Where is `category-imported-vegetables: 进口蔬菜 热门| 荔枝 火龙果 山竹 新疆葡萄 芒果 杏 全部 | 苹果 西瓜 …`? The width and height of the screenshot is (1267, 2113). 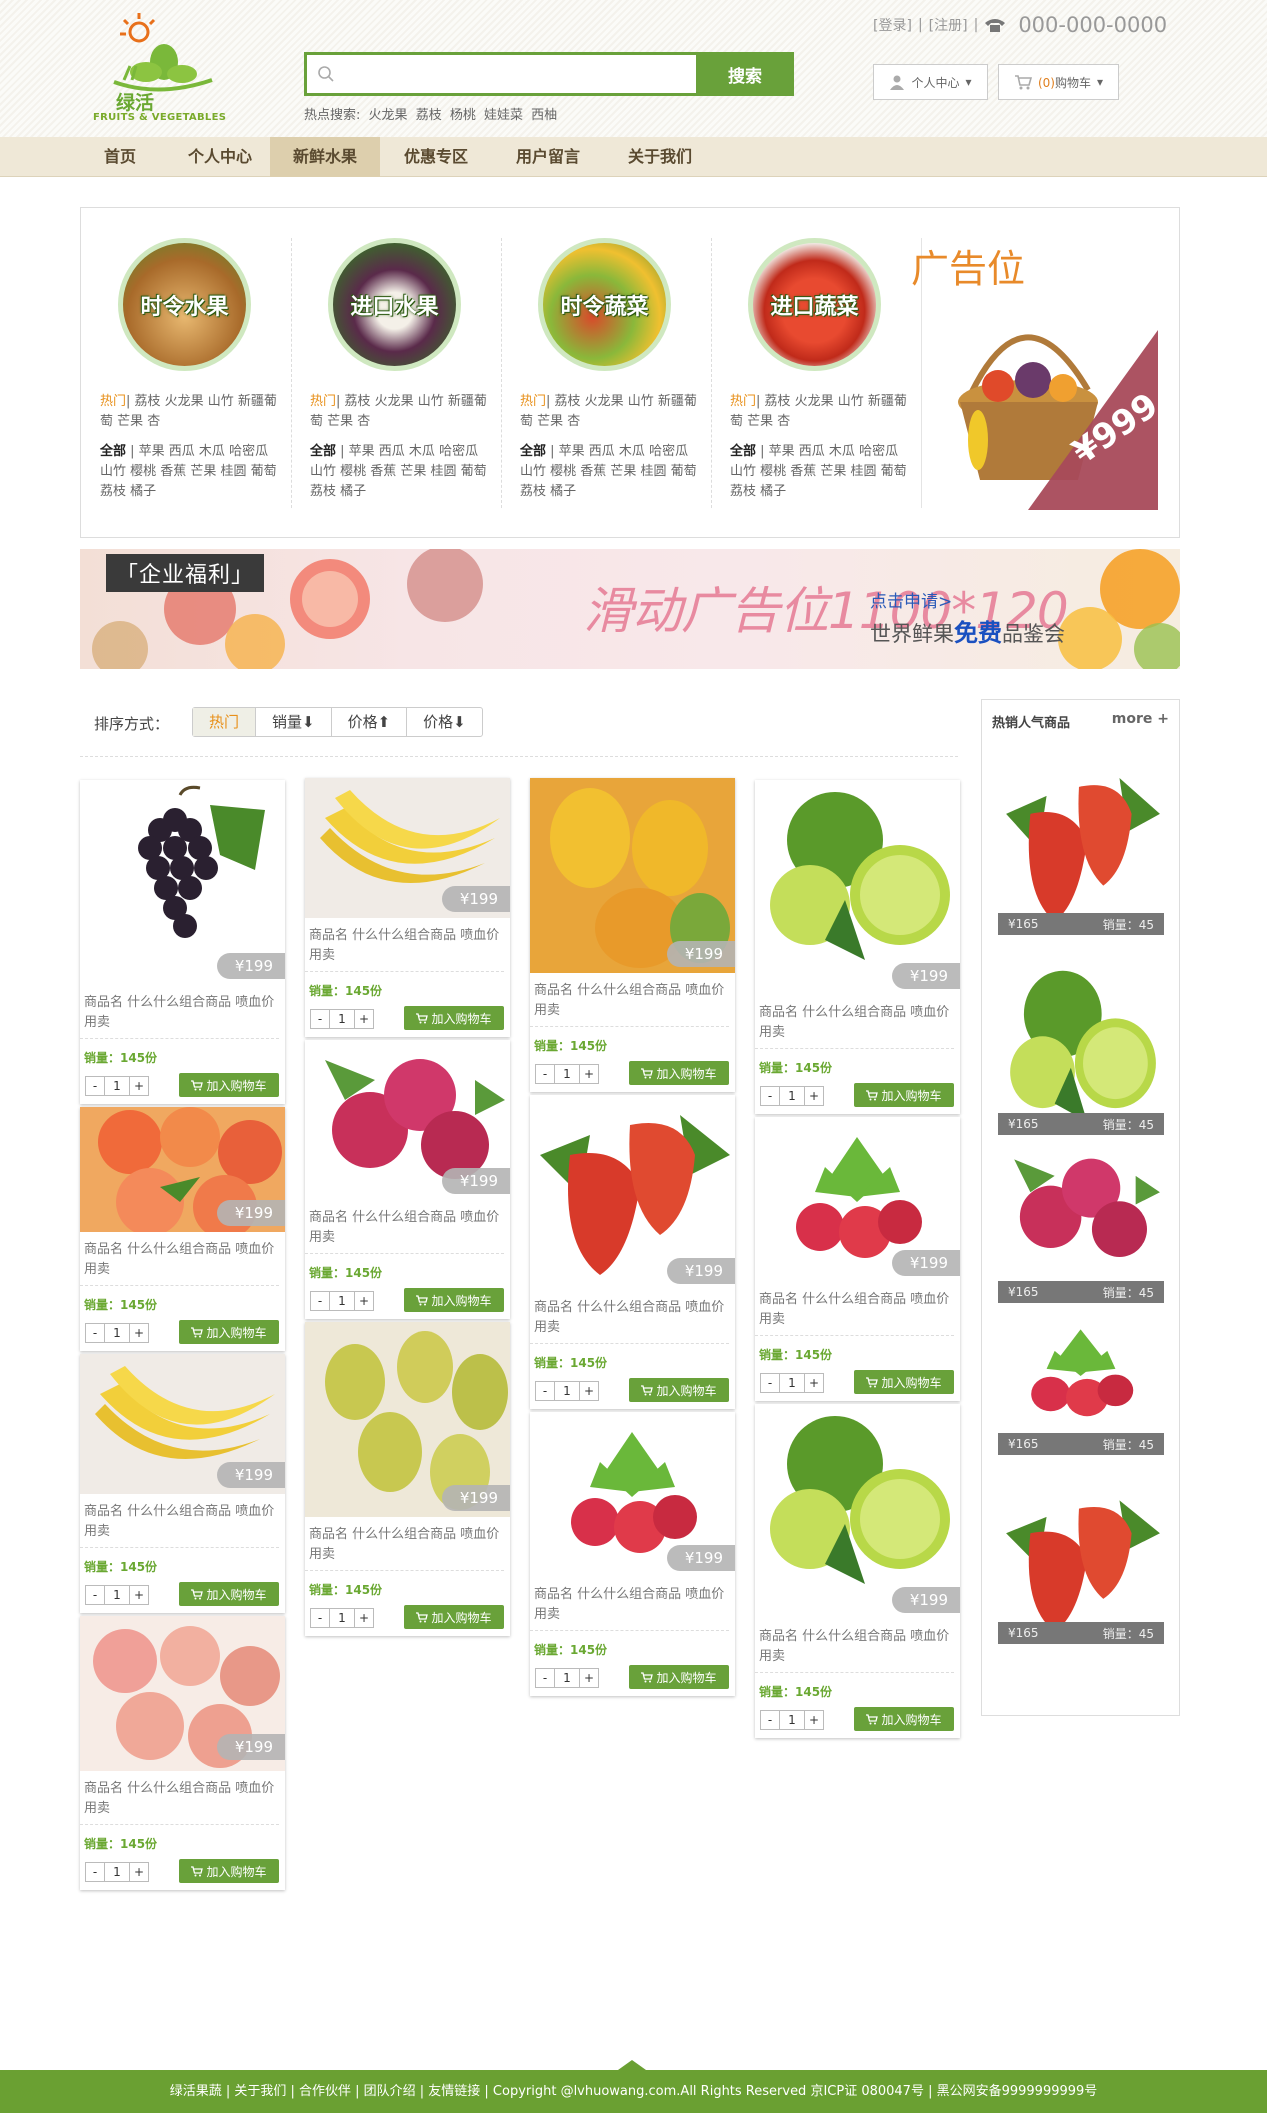
category-imported-vegetables: 进口蔬菜 热门| 荔枝 火龙果 山竹 新疆葡萄 芒果 杏 全部 | 苹果 西瓜 … is located at coordinates (816, 373).